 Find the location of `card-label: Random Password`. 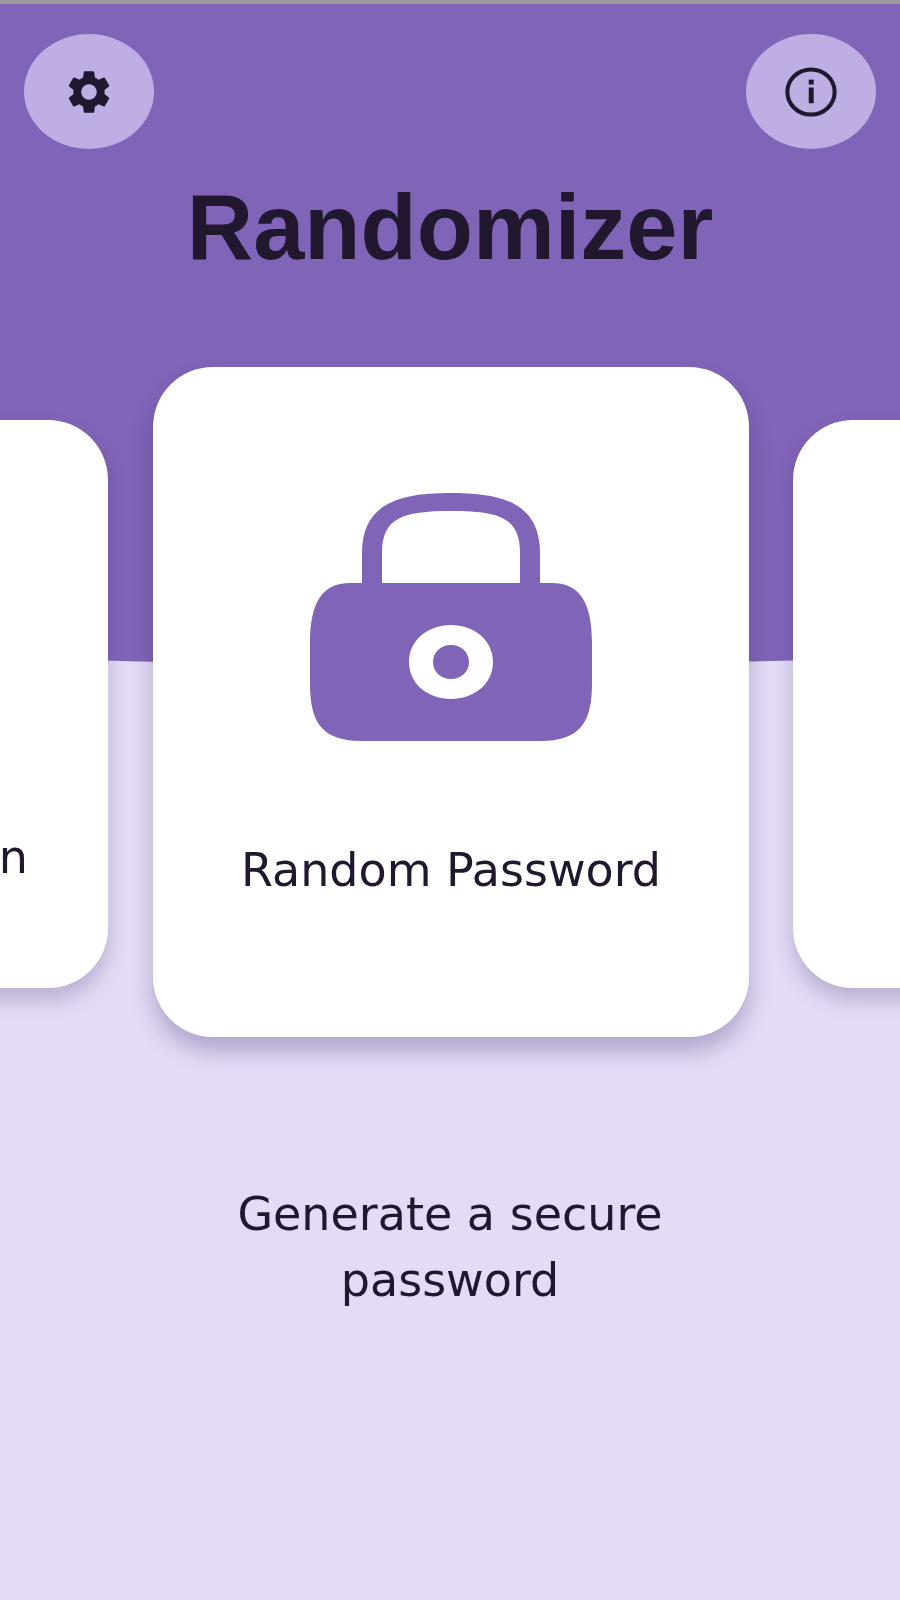

card-label: Random Password is located at coordinates (451, 870).